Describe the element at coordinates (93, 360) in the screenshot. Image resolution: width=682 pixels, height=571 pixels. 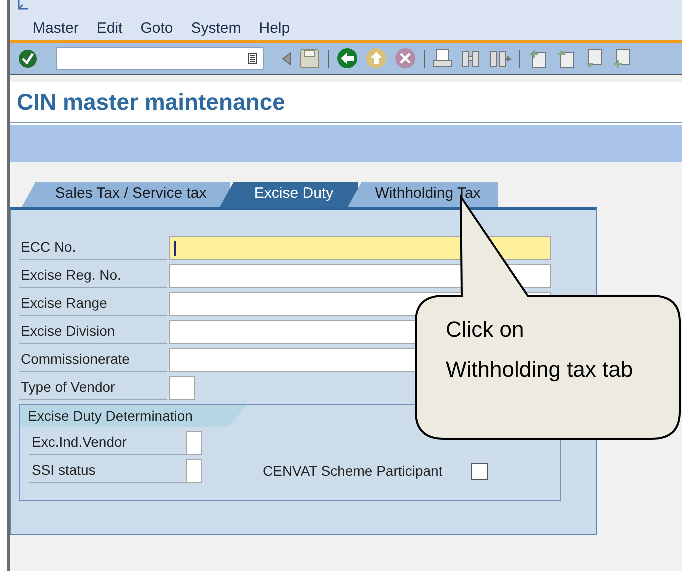
I see `field-label: Commissionerate` at that location.